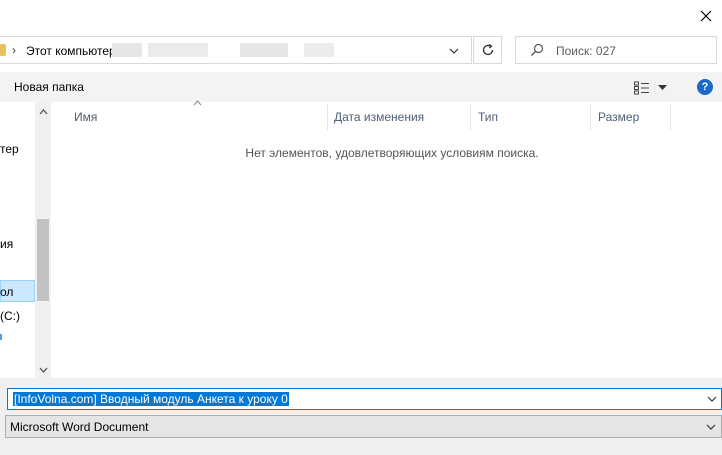  What do you see at coordinates (71, 51) in the screenshot?
I see `breadcrumb-this-pc: Этот компьютер` at bounding box center [71, 51].